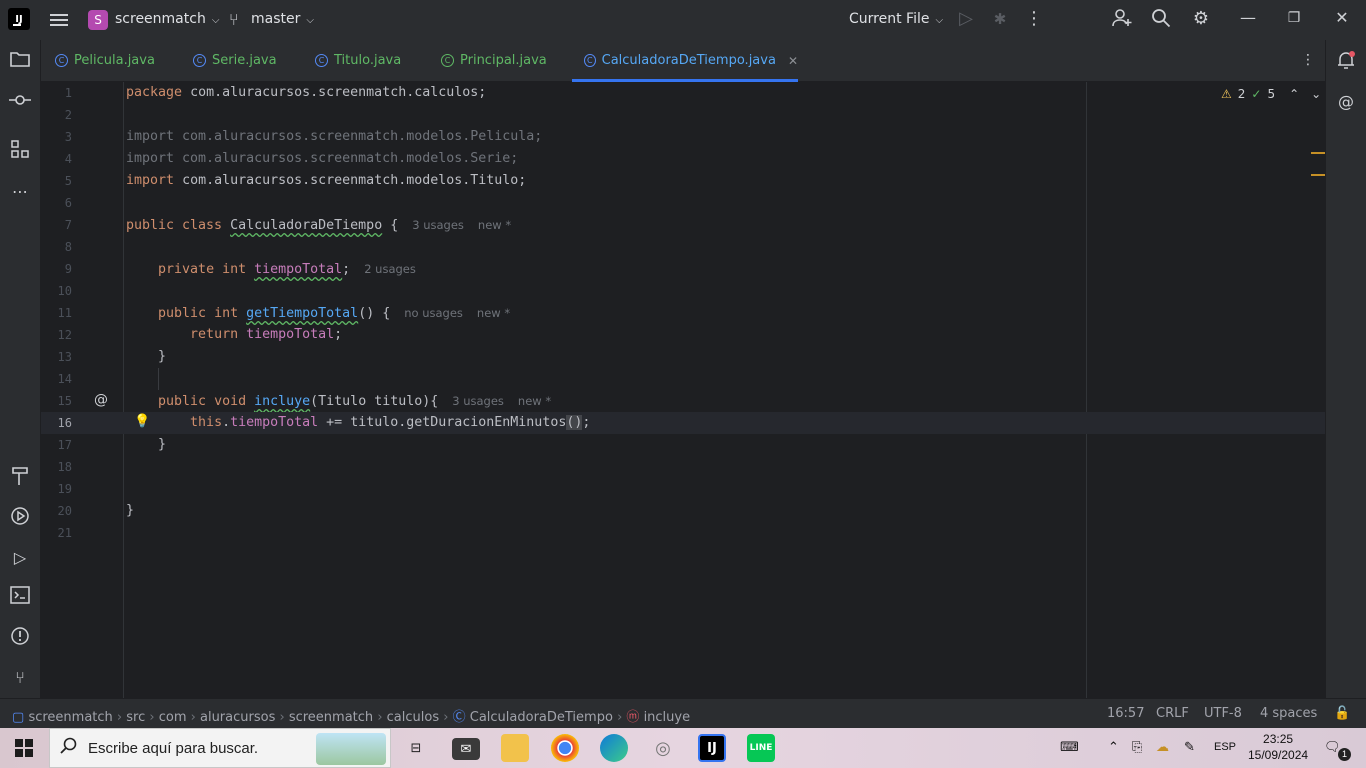  What do you see at coordinates (466, 749) in the screenshot?
I see `mail-app-icon: ✉` at bounding box center [466, 749].